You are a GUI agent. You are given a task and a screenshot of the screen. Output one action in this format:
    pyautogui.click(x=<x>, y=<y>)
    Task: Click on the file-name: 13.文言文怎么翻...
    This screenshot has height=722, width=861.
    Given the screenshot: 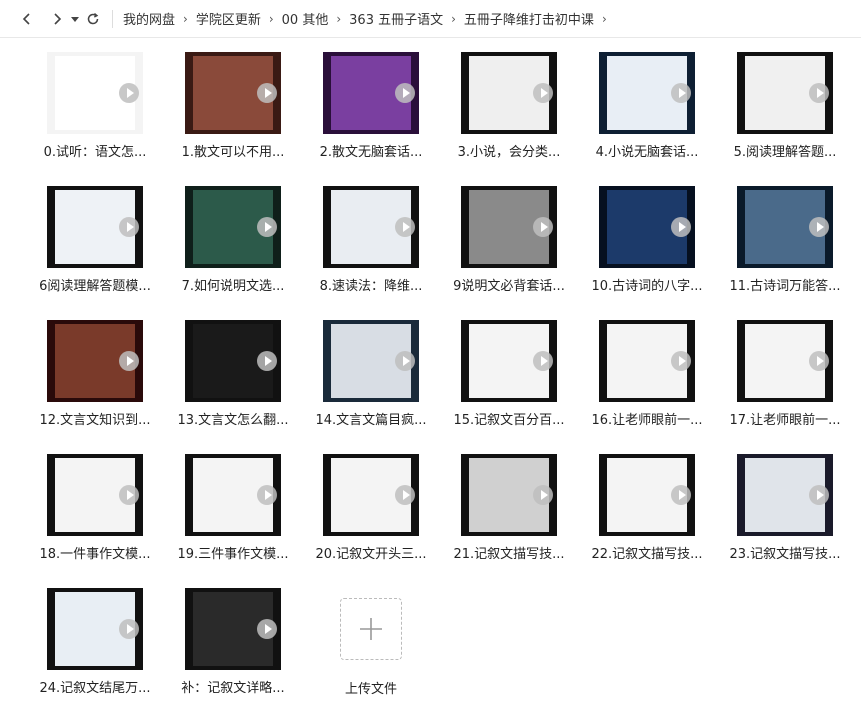 What is the action you would take?
    pyautogui.click(x=233, y=420)
    